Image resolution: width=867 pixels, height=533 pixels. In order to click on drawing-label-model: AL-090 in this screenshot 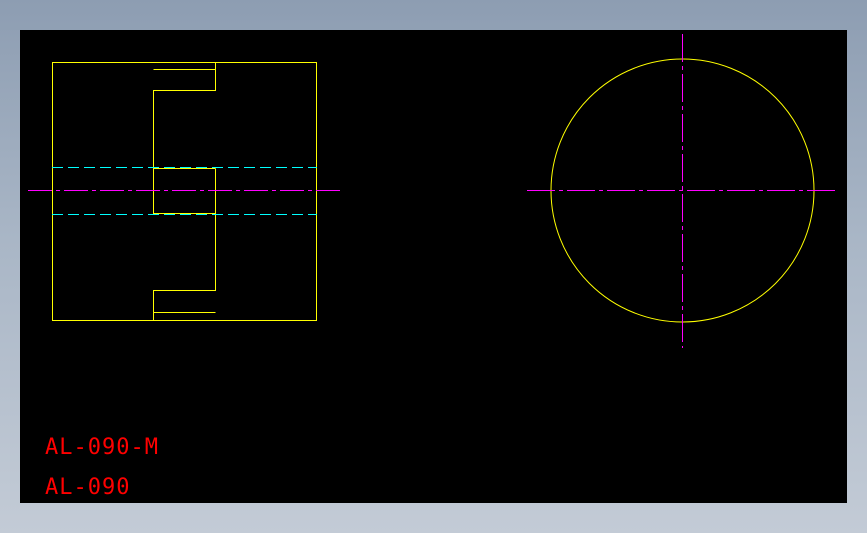, I will do `click(88, 487)`.